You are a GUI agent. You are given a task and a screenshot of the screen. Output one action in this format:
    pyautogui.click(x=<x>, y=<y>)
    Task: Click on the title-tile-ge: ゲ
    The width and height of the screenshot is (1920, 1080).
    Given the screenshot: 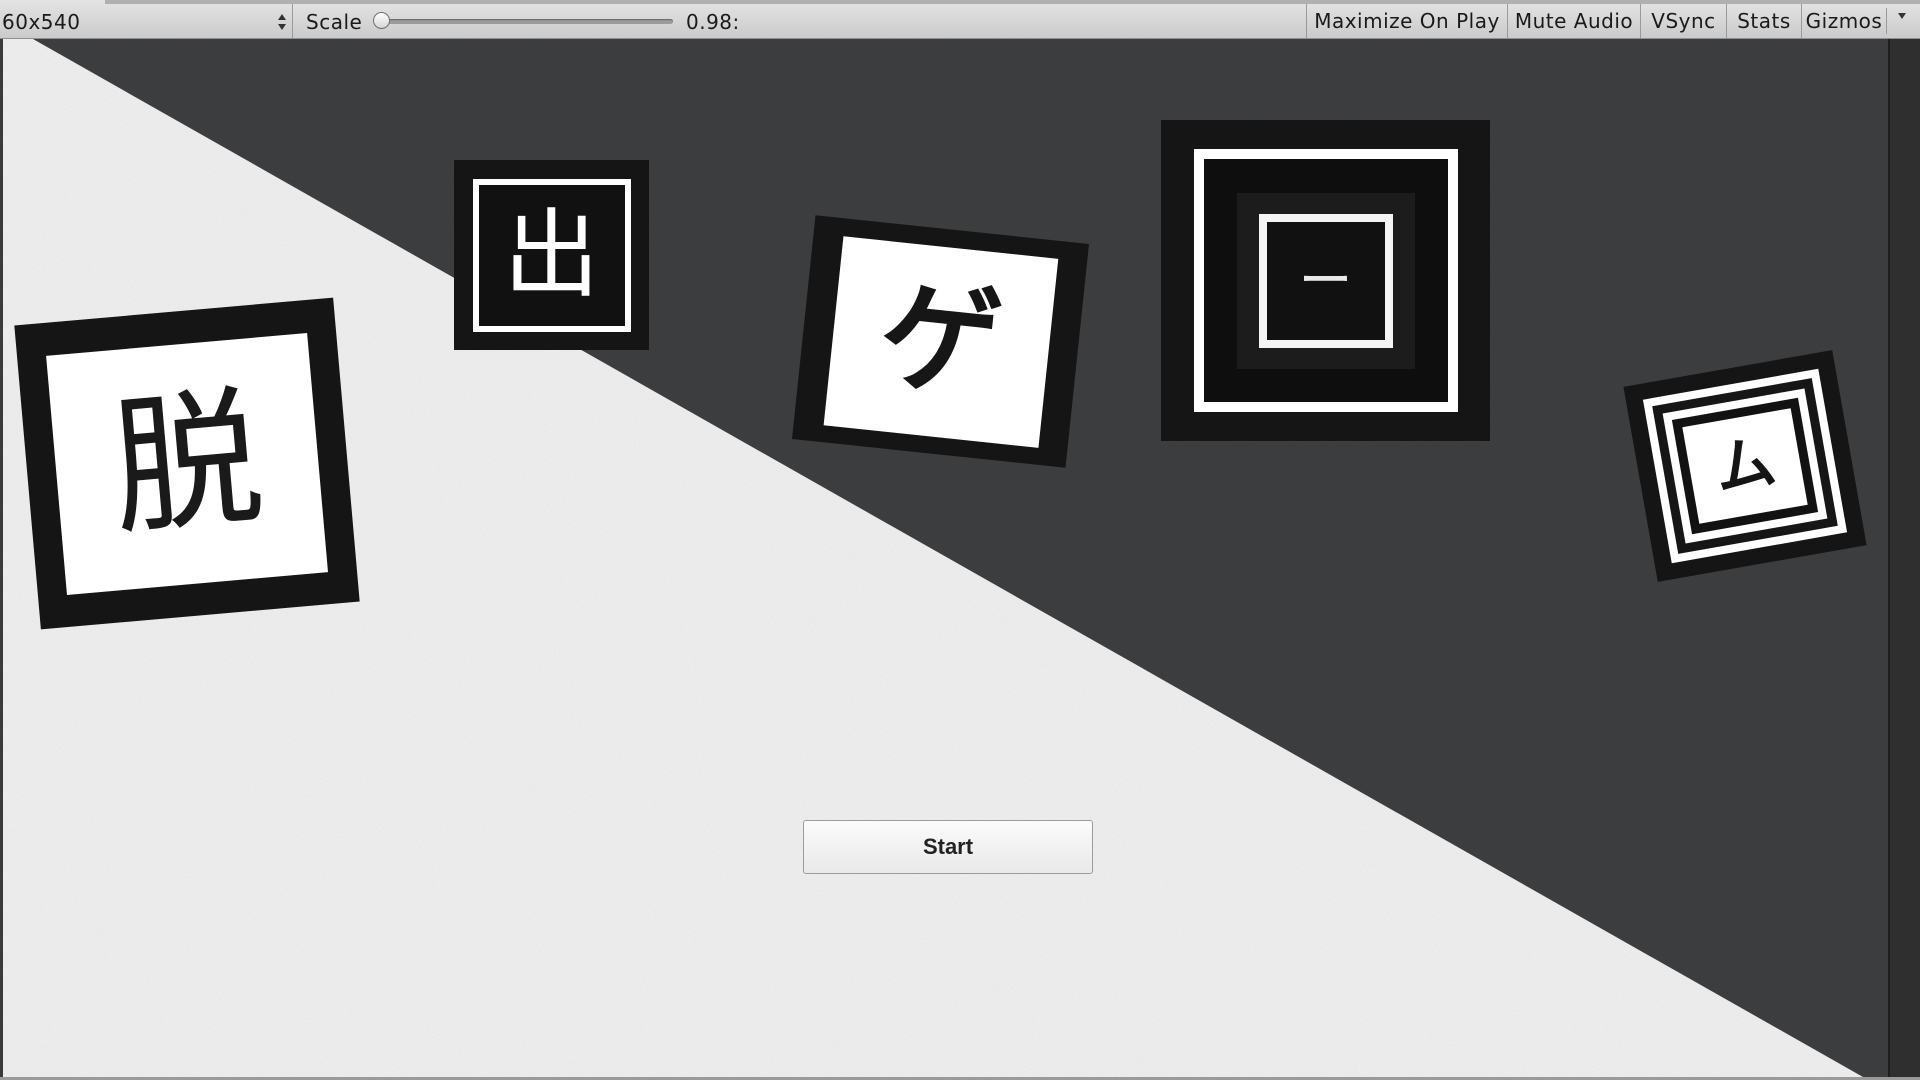 What is the action you would take?
    pyautogui.click(x=940, y=341)
    